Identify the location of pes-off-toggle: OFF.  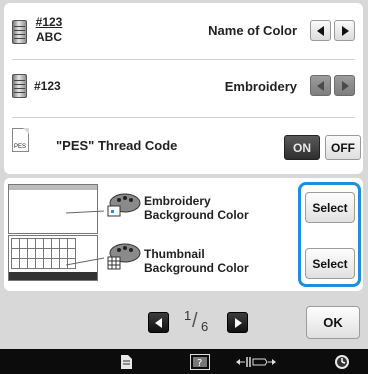
(343, 147).